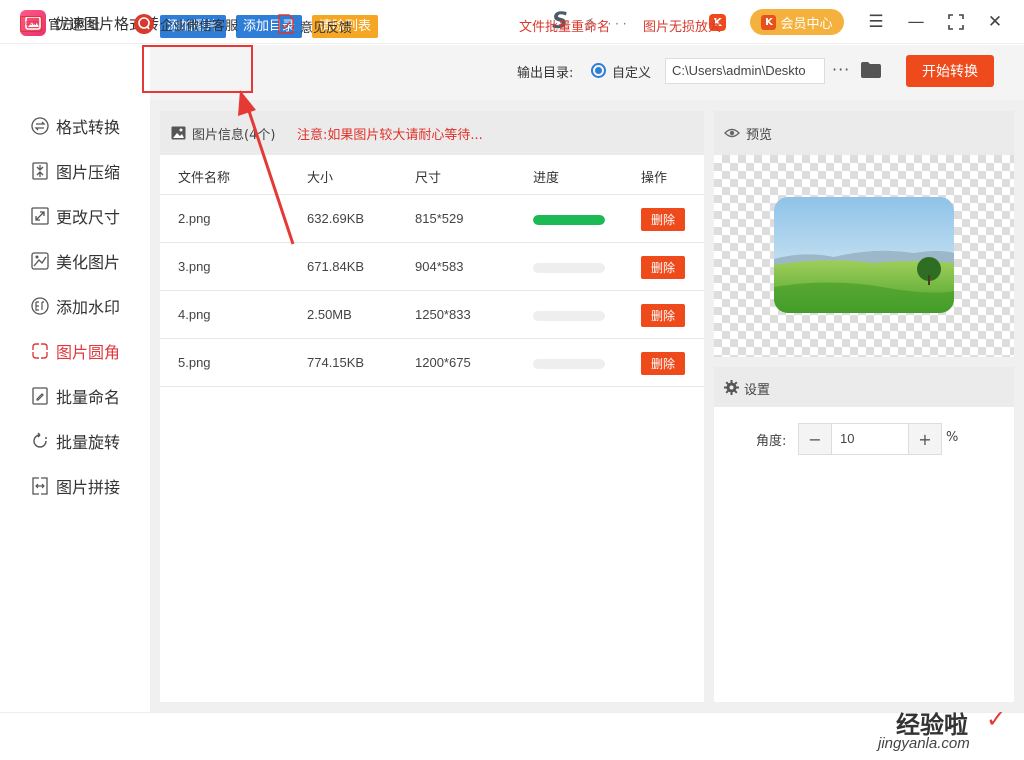 The image size is (1024, 760). Describe the element at coordinates (194, 266) in the screenshot. I see `file-name: 3.png` at that location.